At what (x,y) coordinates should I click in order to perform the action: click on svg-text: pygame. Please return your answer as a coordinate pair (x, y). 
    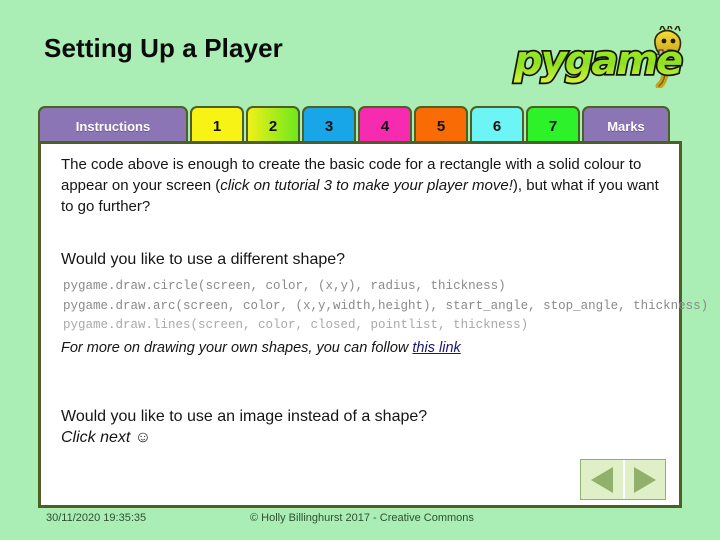
    Looking at the image, I should click on (597, 61).